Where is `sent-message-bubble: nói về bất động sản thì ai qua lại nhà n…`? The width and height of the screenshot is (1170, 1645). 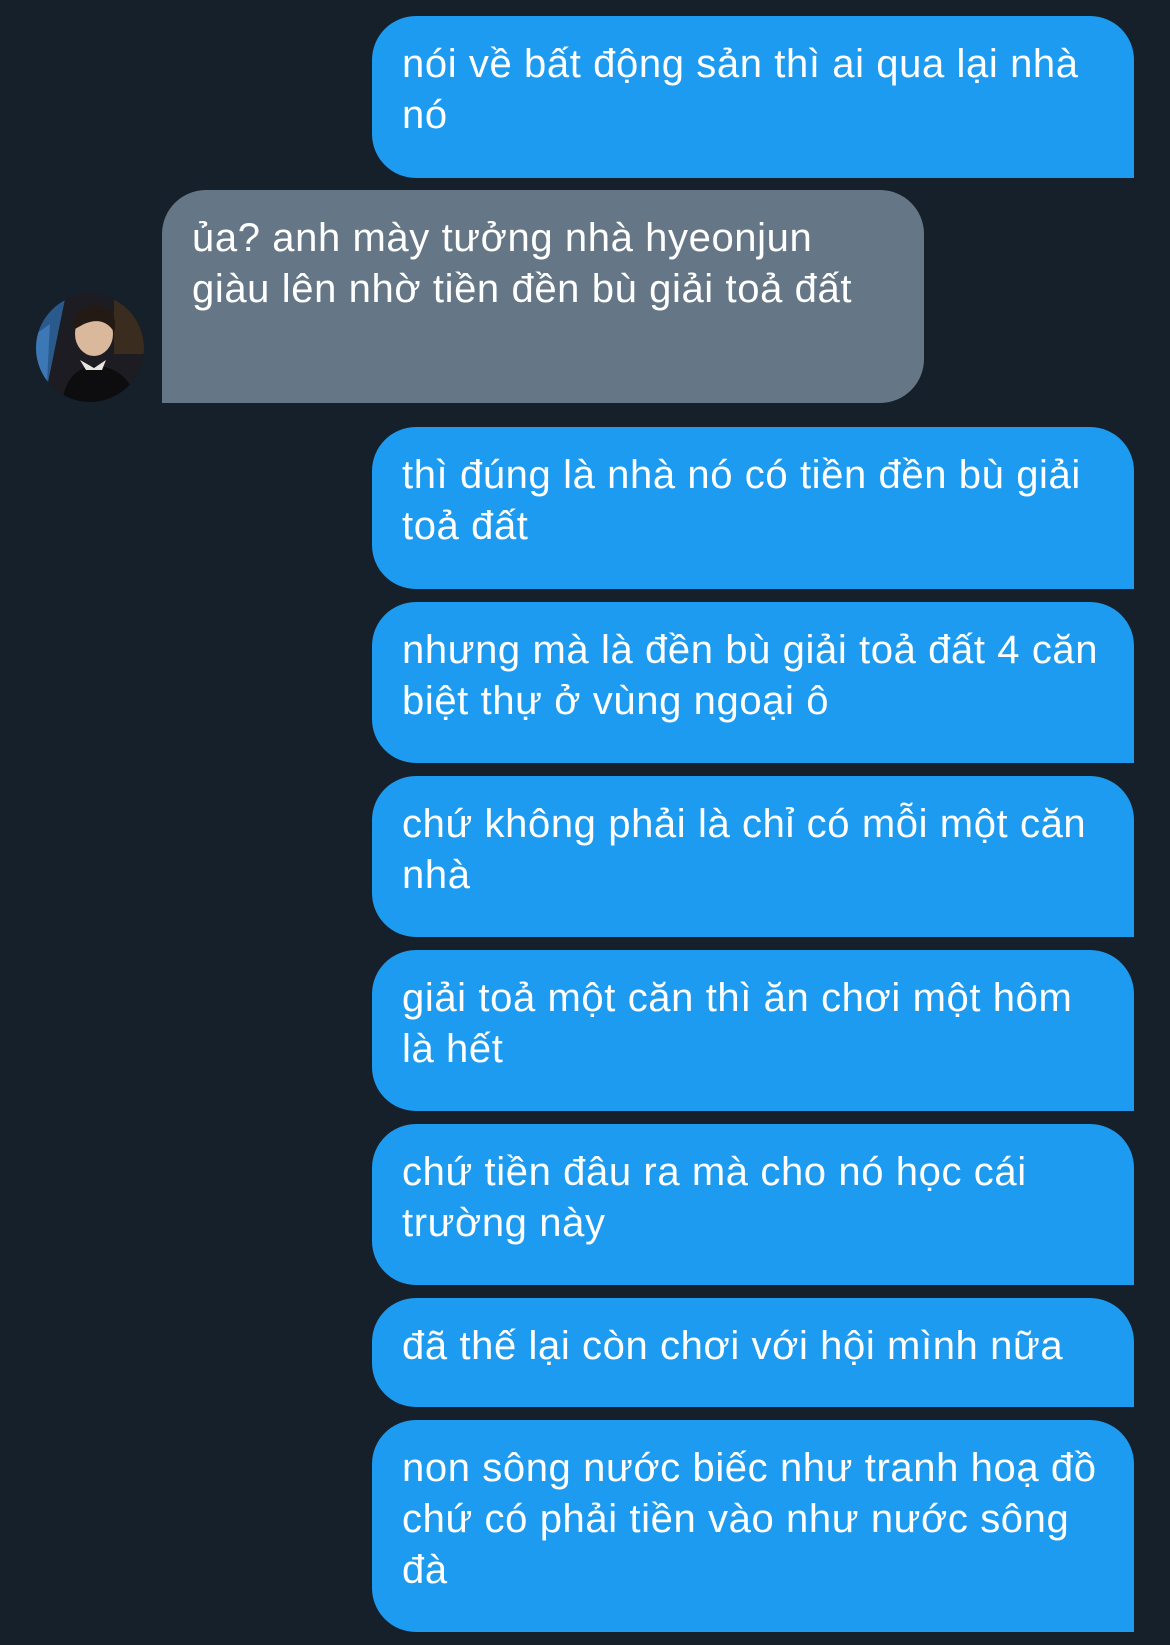
sent-message-bubble: nói về bất động sản thì ai qua lại nhà n… is located at coordinates (753, 97).